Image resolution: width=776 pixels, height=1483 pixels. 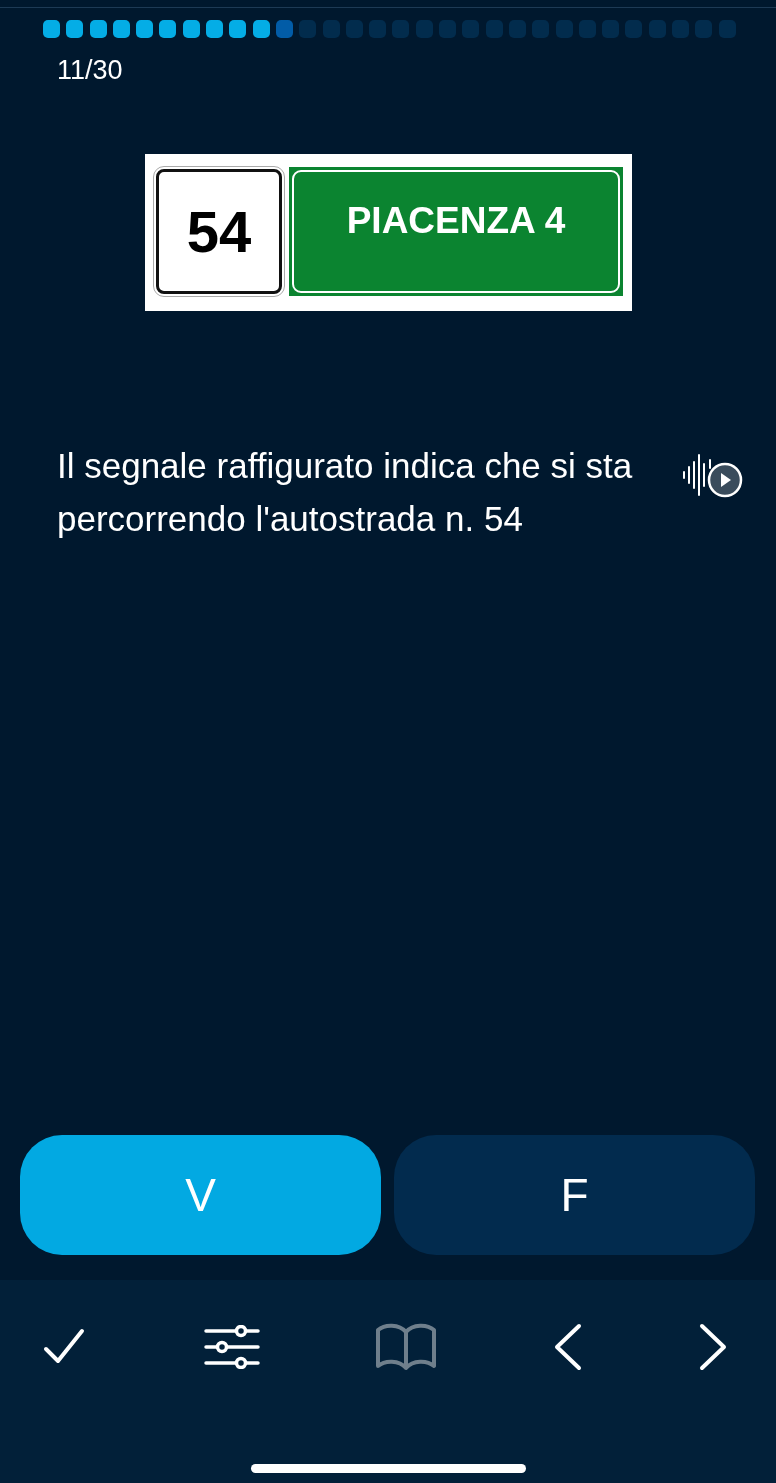 What do you see at coordinates (345, 492) in the screenshot?
I see `question-text: Il segnale raffigurato indica che si sta percorrendo l'autostrada n. 54` at bounding box center [345, 492].